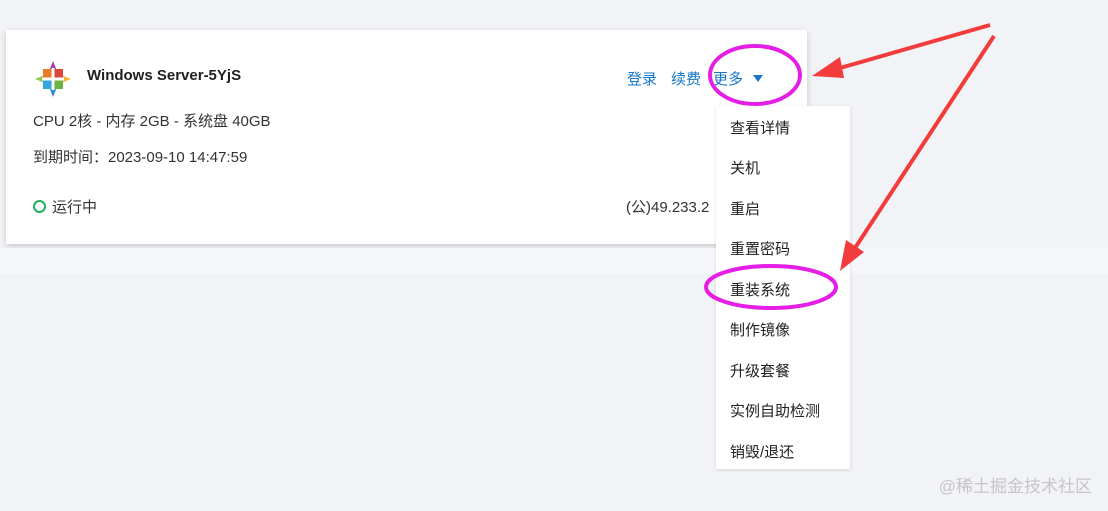  I want to click on menu-item-create-image: 制作镜像, so click(760, 329).